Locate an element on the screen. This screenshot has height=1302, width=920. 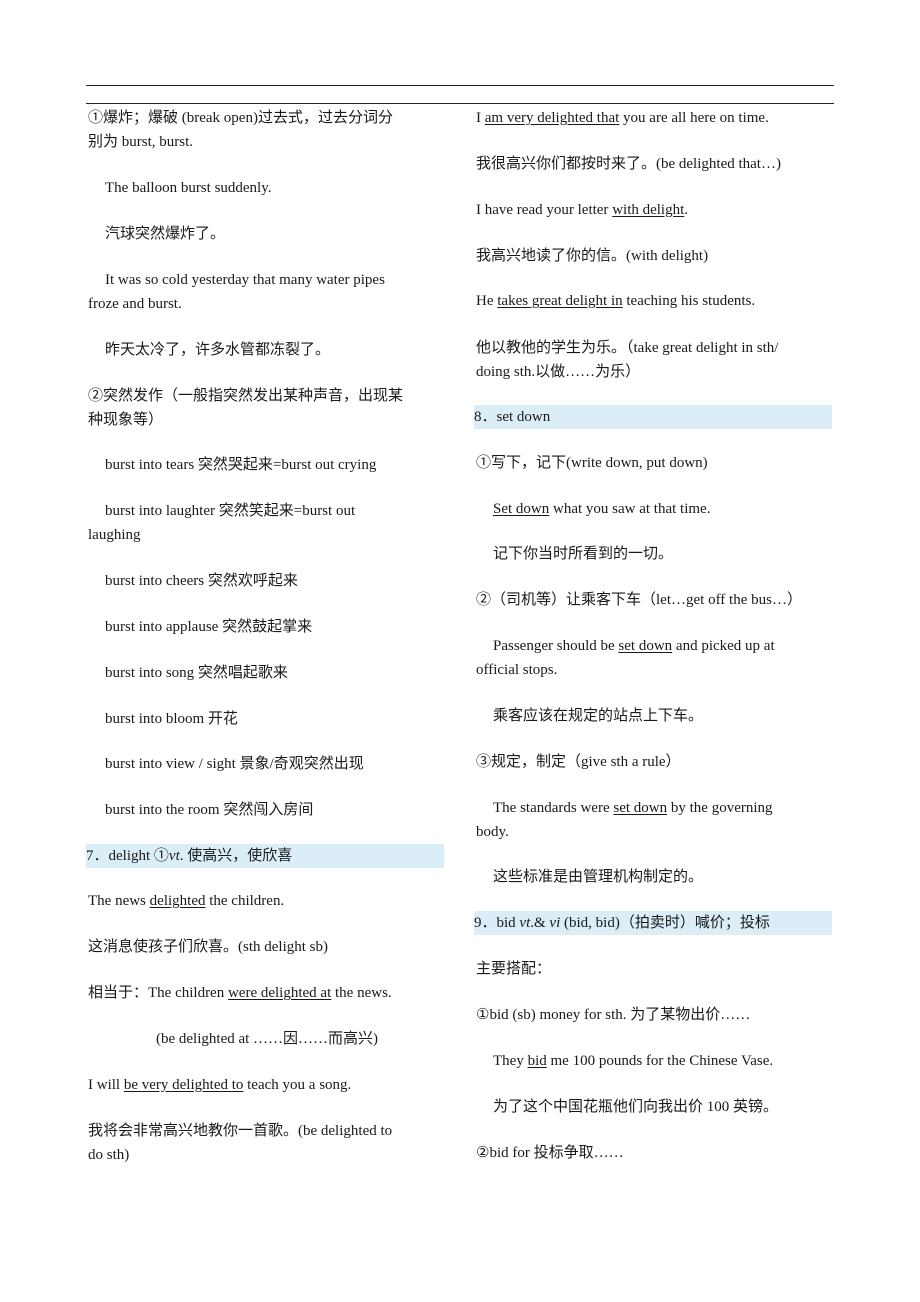
text-segment: doing sth.以做……为乐） is located at coordinates (558, 372).